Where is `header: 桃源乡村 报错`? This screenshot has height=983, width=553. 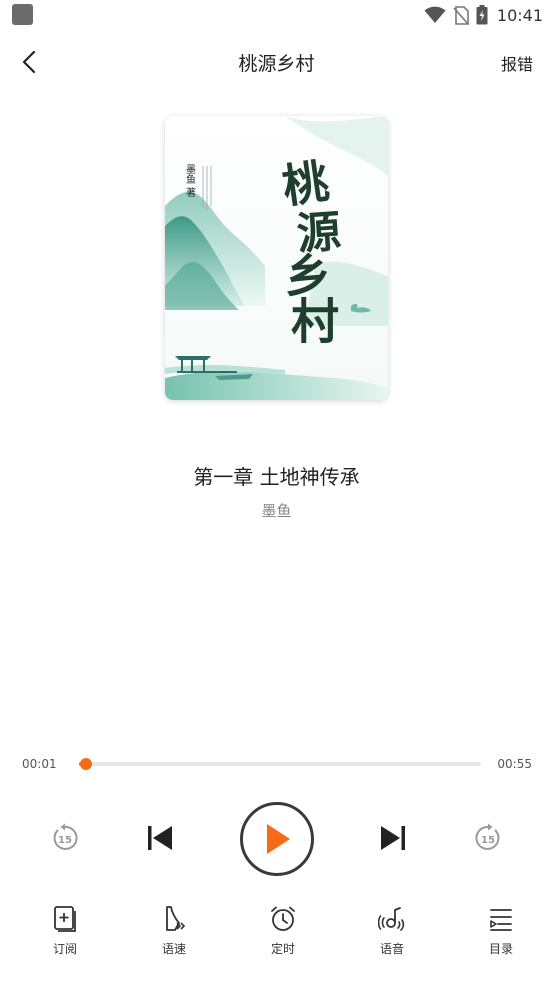
header: 桃源乡村 报错 is located at coordinates (276, 62).